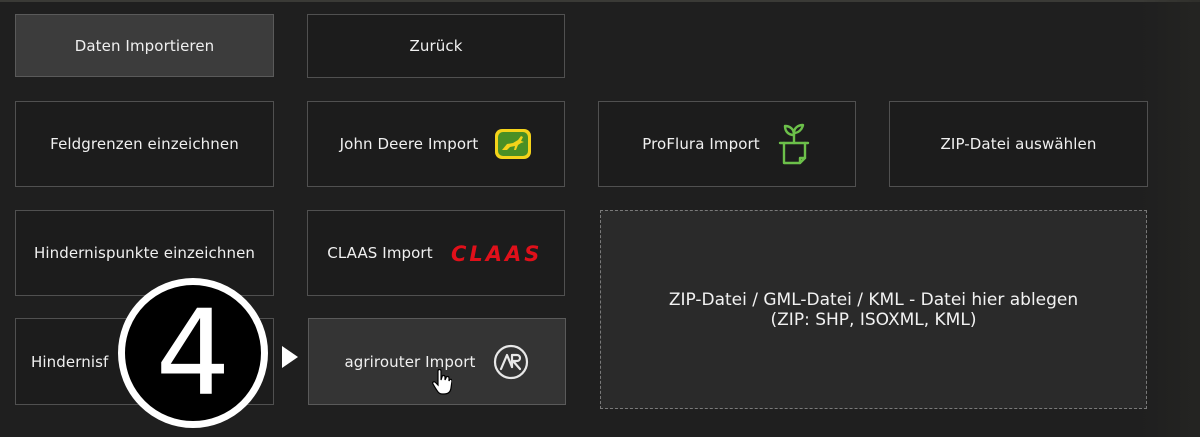 The height and width of the screenshot is (437, 1200). I want to click on back-button: Zurück, so click(436, 46).